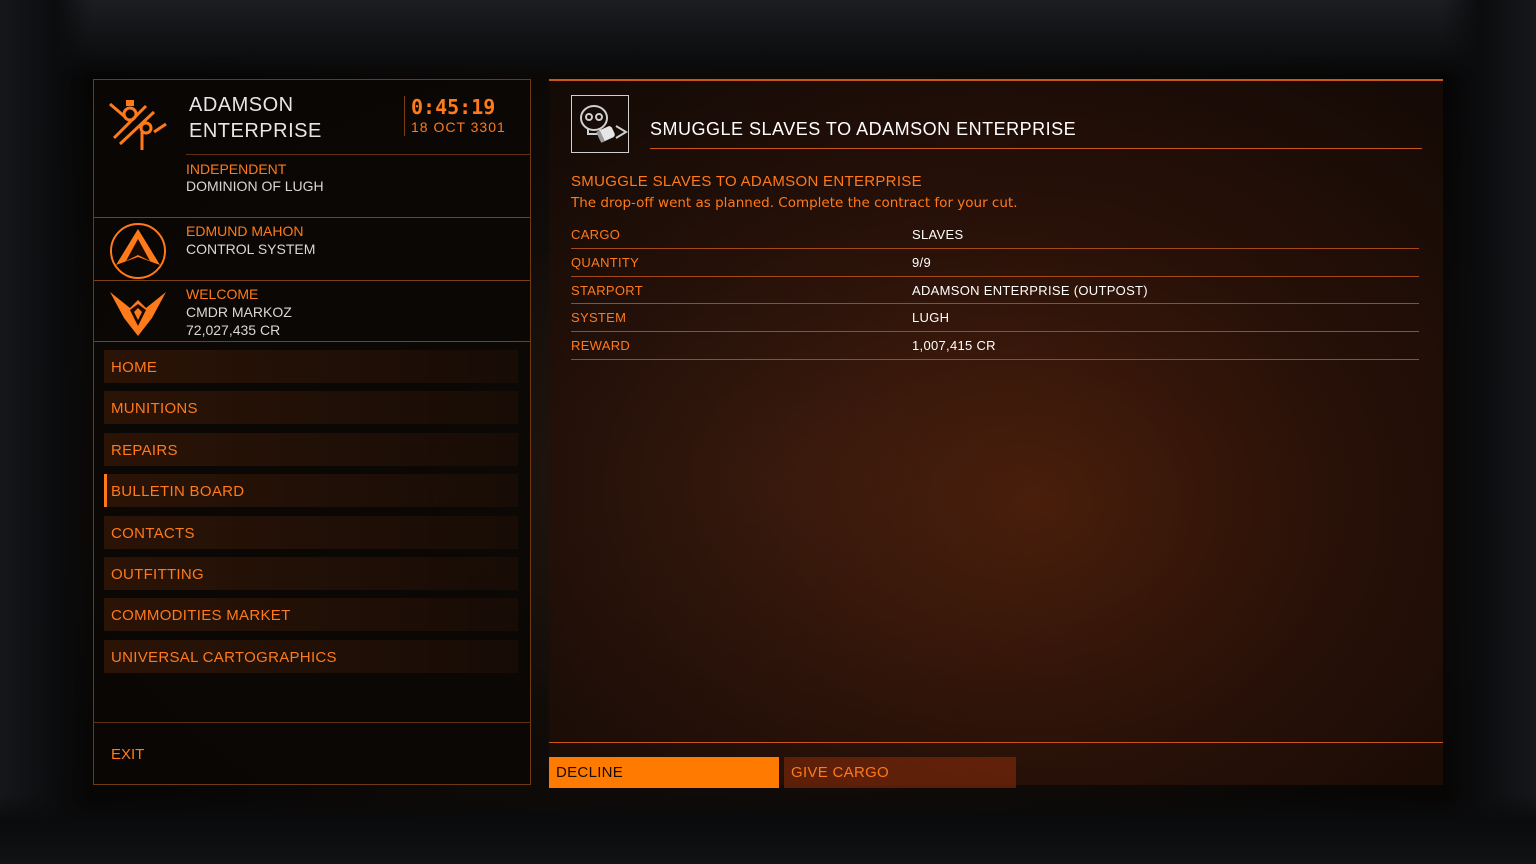 This screenshot has height=864, width=1536. Describe the element at coordinates (311, 366) in the screenshot. I see `menu-item-home: HOME` at that location.